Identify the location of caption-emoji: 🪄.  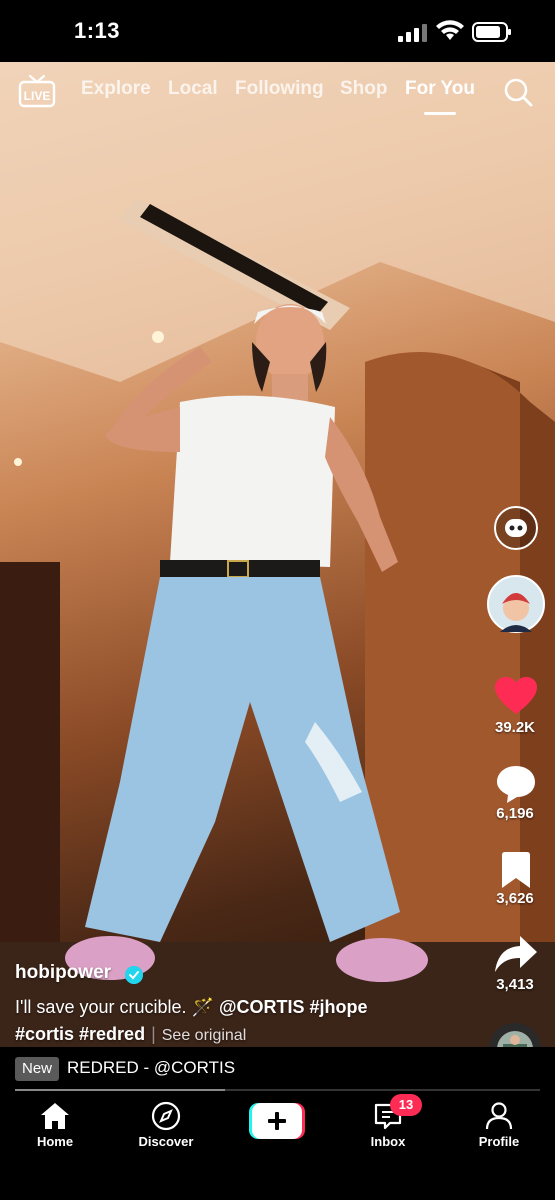
(202, 1007).